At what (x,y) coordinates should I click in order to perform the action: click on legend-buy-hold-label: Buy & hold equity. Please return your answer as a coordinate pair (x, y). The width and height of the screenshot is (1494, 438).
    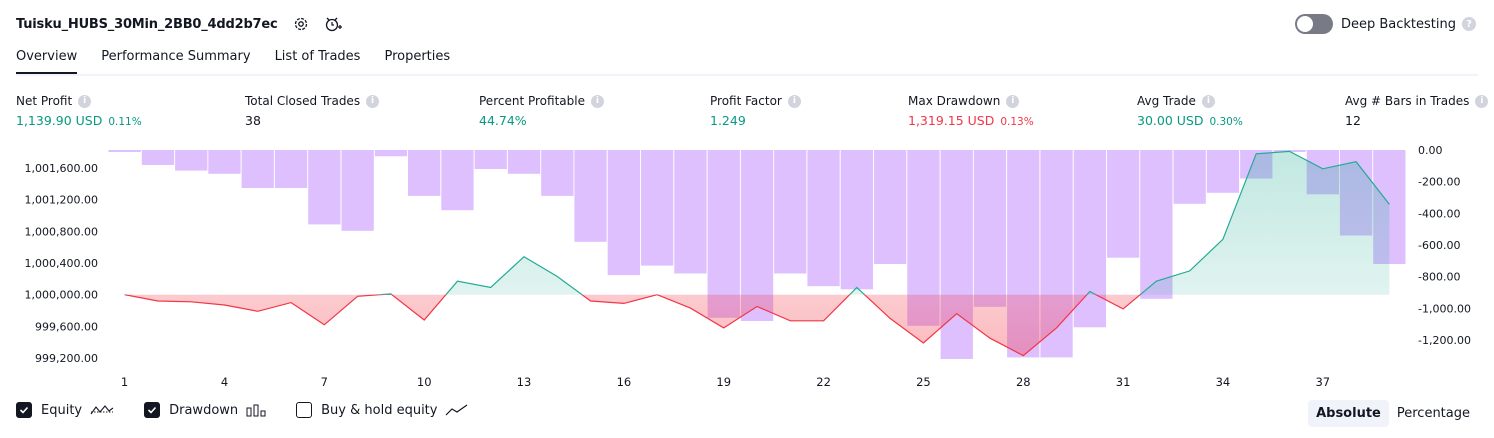
    Looking at the image, I should click on (379, 410).